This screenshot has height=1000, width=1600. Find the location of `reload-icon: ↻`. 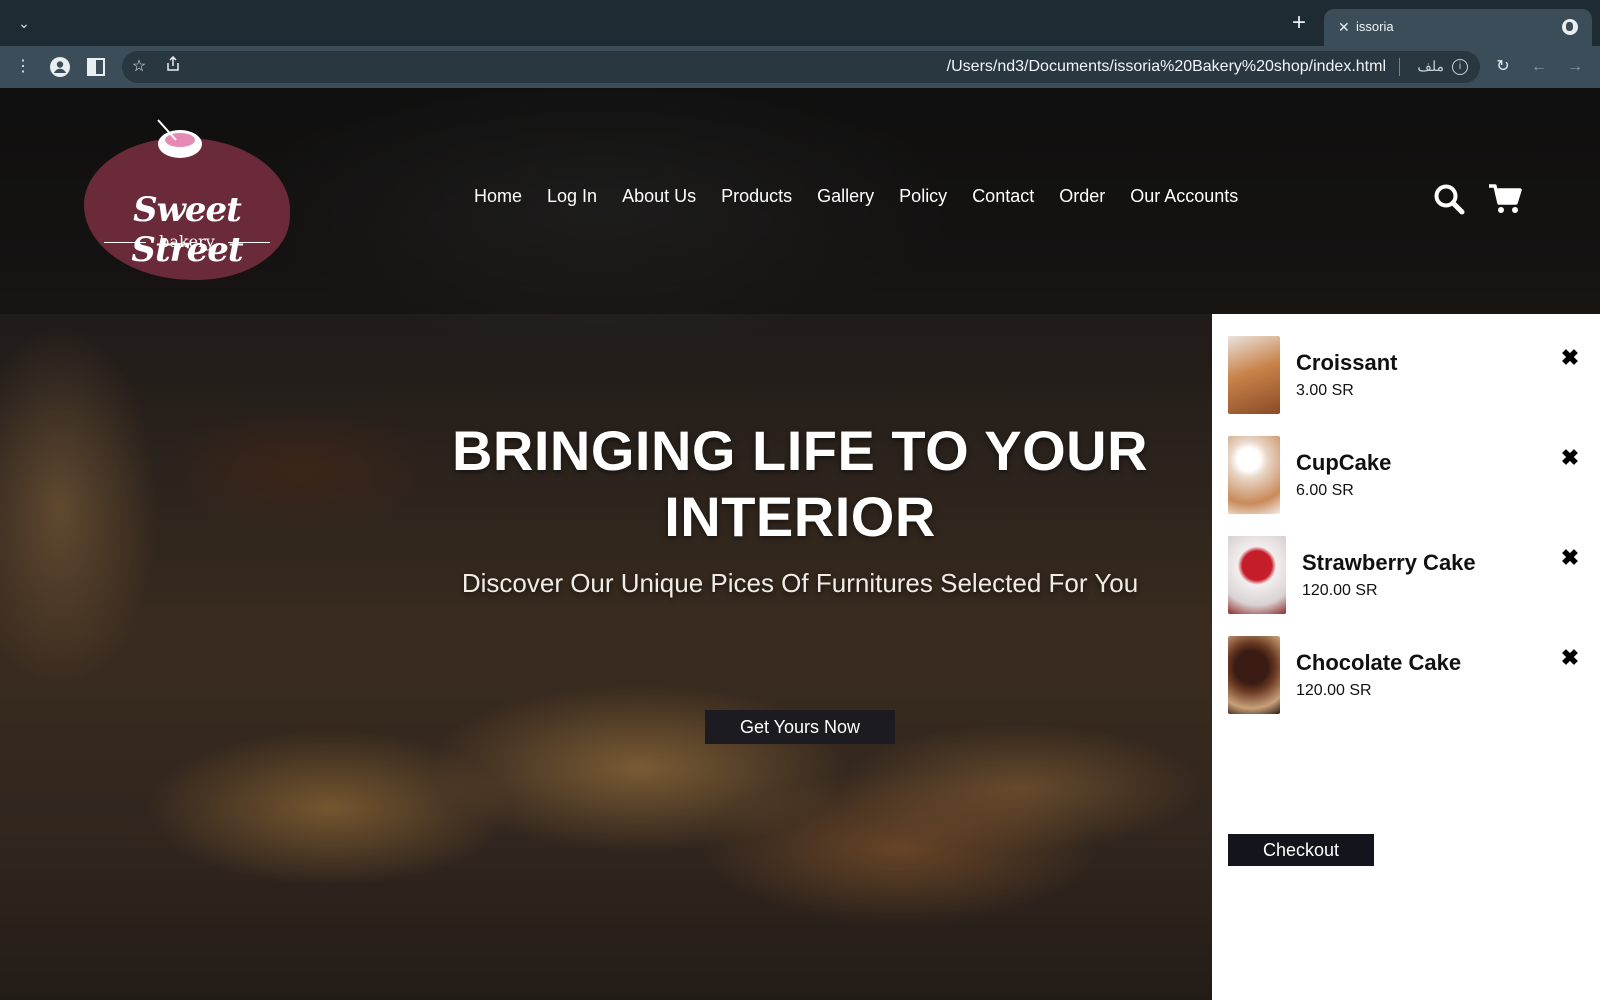

reload-icon: ↻ is located at coordinates (1503, 67).